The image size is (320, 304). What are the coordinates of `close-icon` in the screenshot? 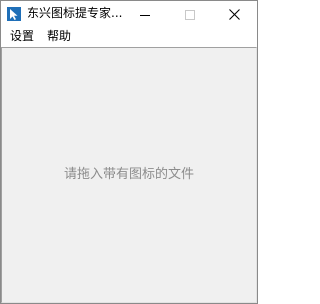 It's located at (234, 14).